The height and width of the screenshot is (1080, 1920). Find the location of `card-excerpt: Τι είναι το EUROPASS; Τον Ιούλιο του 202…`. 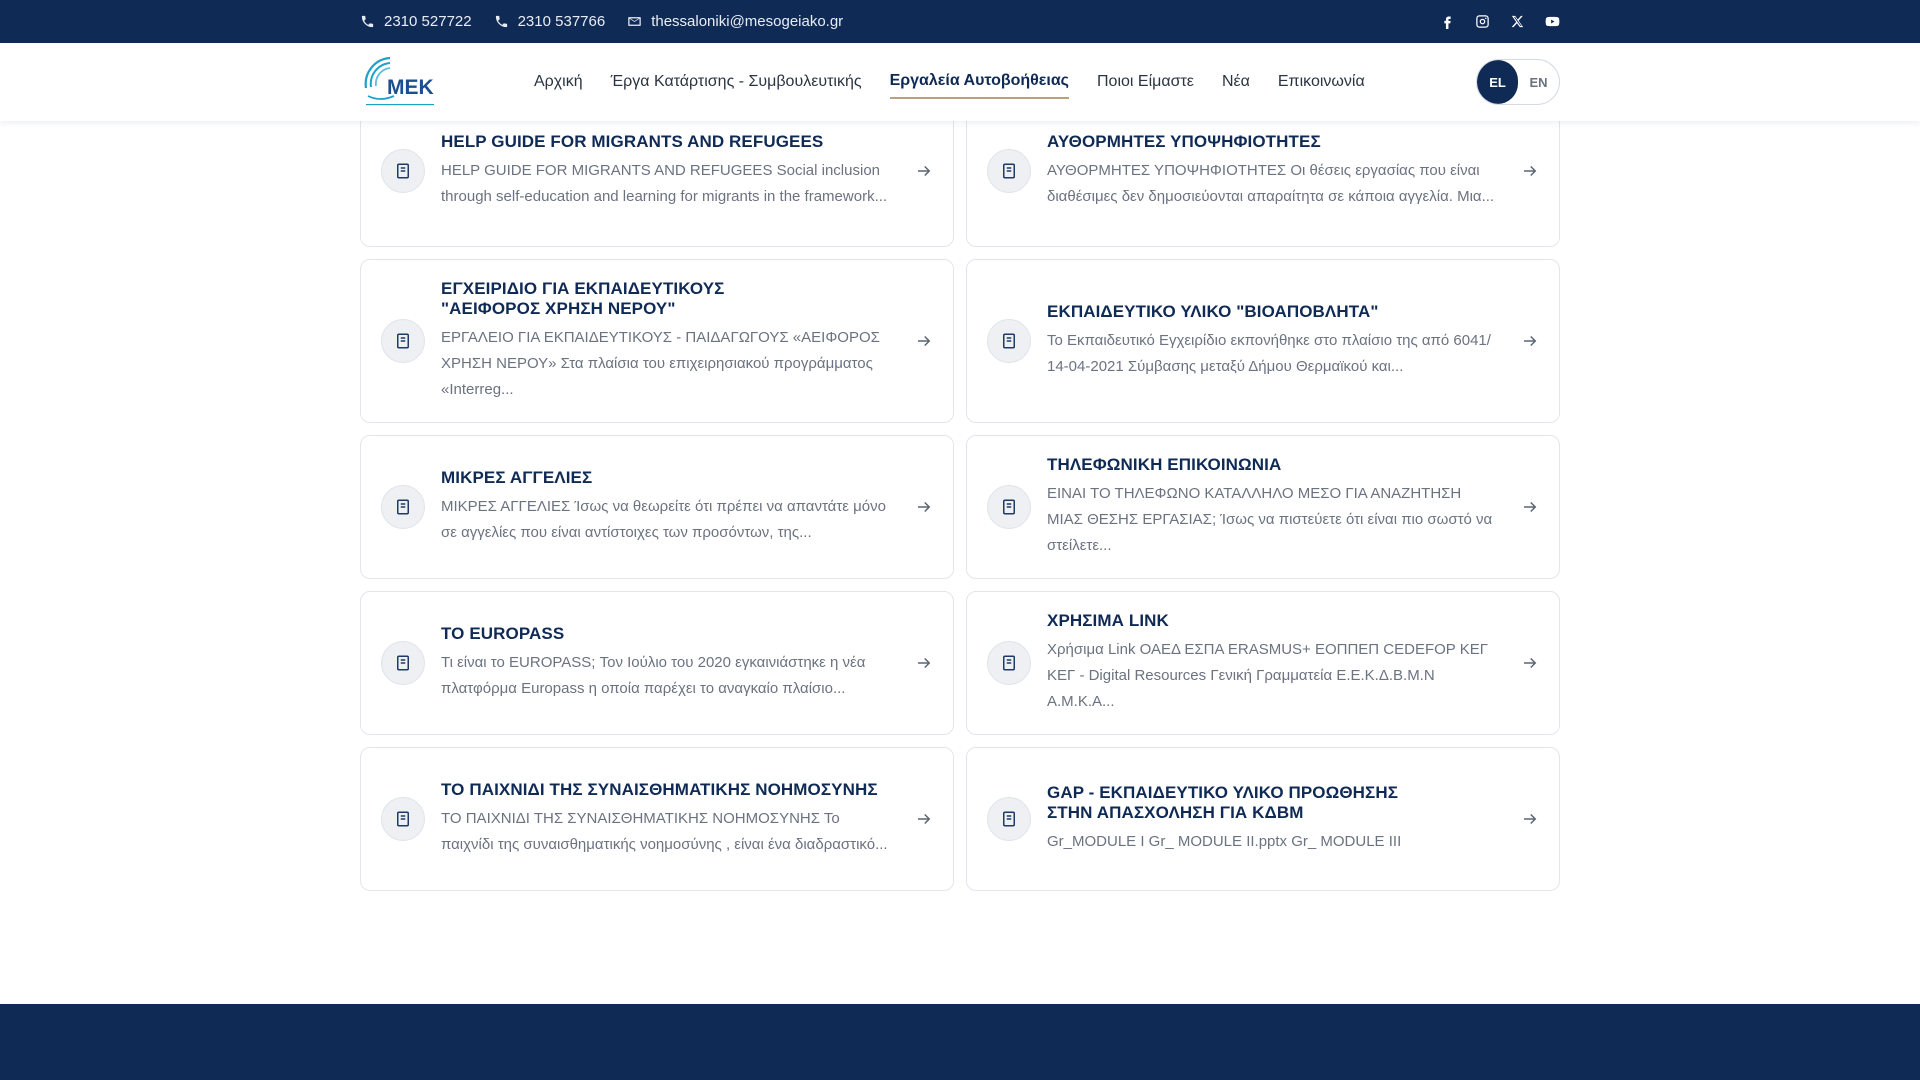

card-excerpt: Τι είναι το EUROPASS; Τον Ιούλιο του 202… is located at coordinates (653, 675).